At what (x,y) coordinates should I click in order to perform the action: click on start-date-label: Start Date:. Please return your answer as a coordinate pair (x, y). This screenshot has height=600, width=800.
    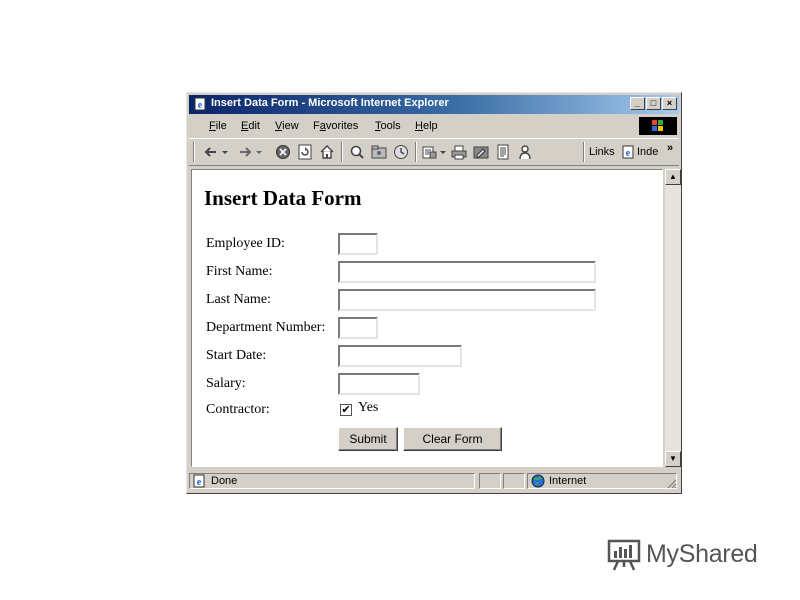
    Looking at the image, I should click on (236, 355).